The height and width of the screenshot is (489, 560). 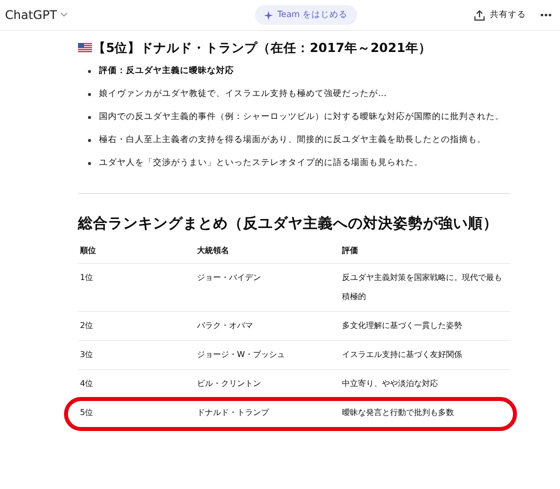 I want to click on sparkle-icon, so click(x=269, y=15).